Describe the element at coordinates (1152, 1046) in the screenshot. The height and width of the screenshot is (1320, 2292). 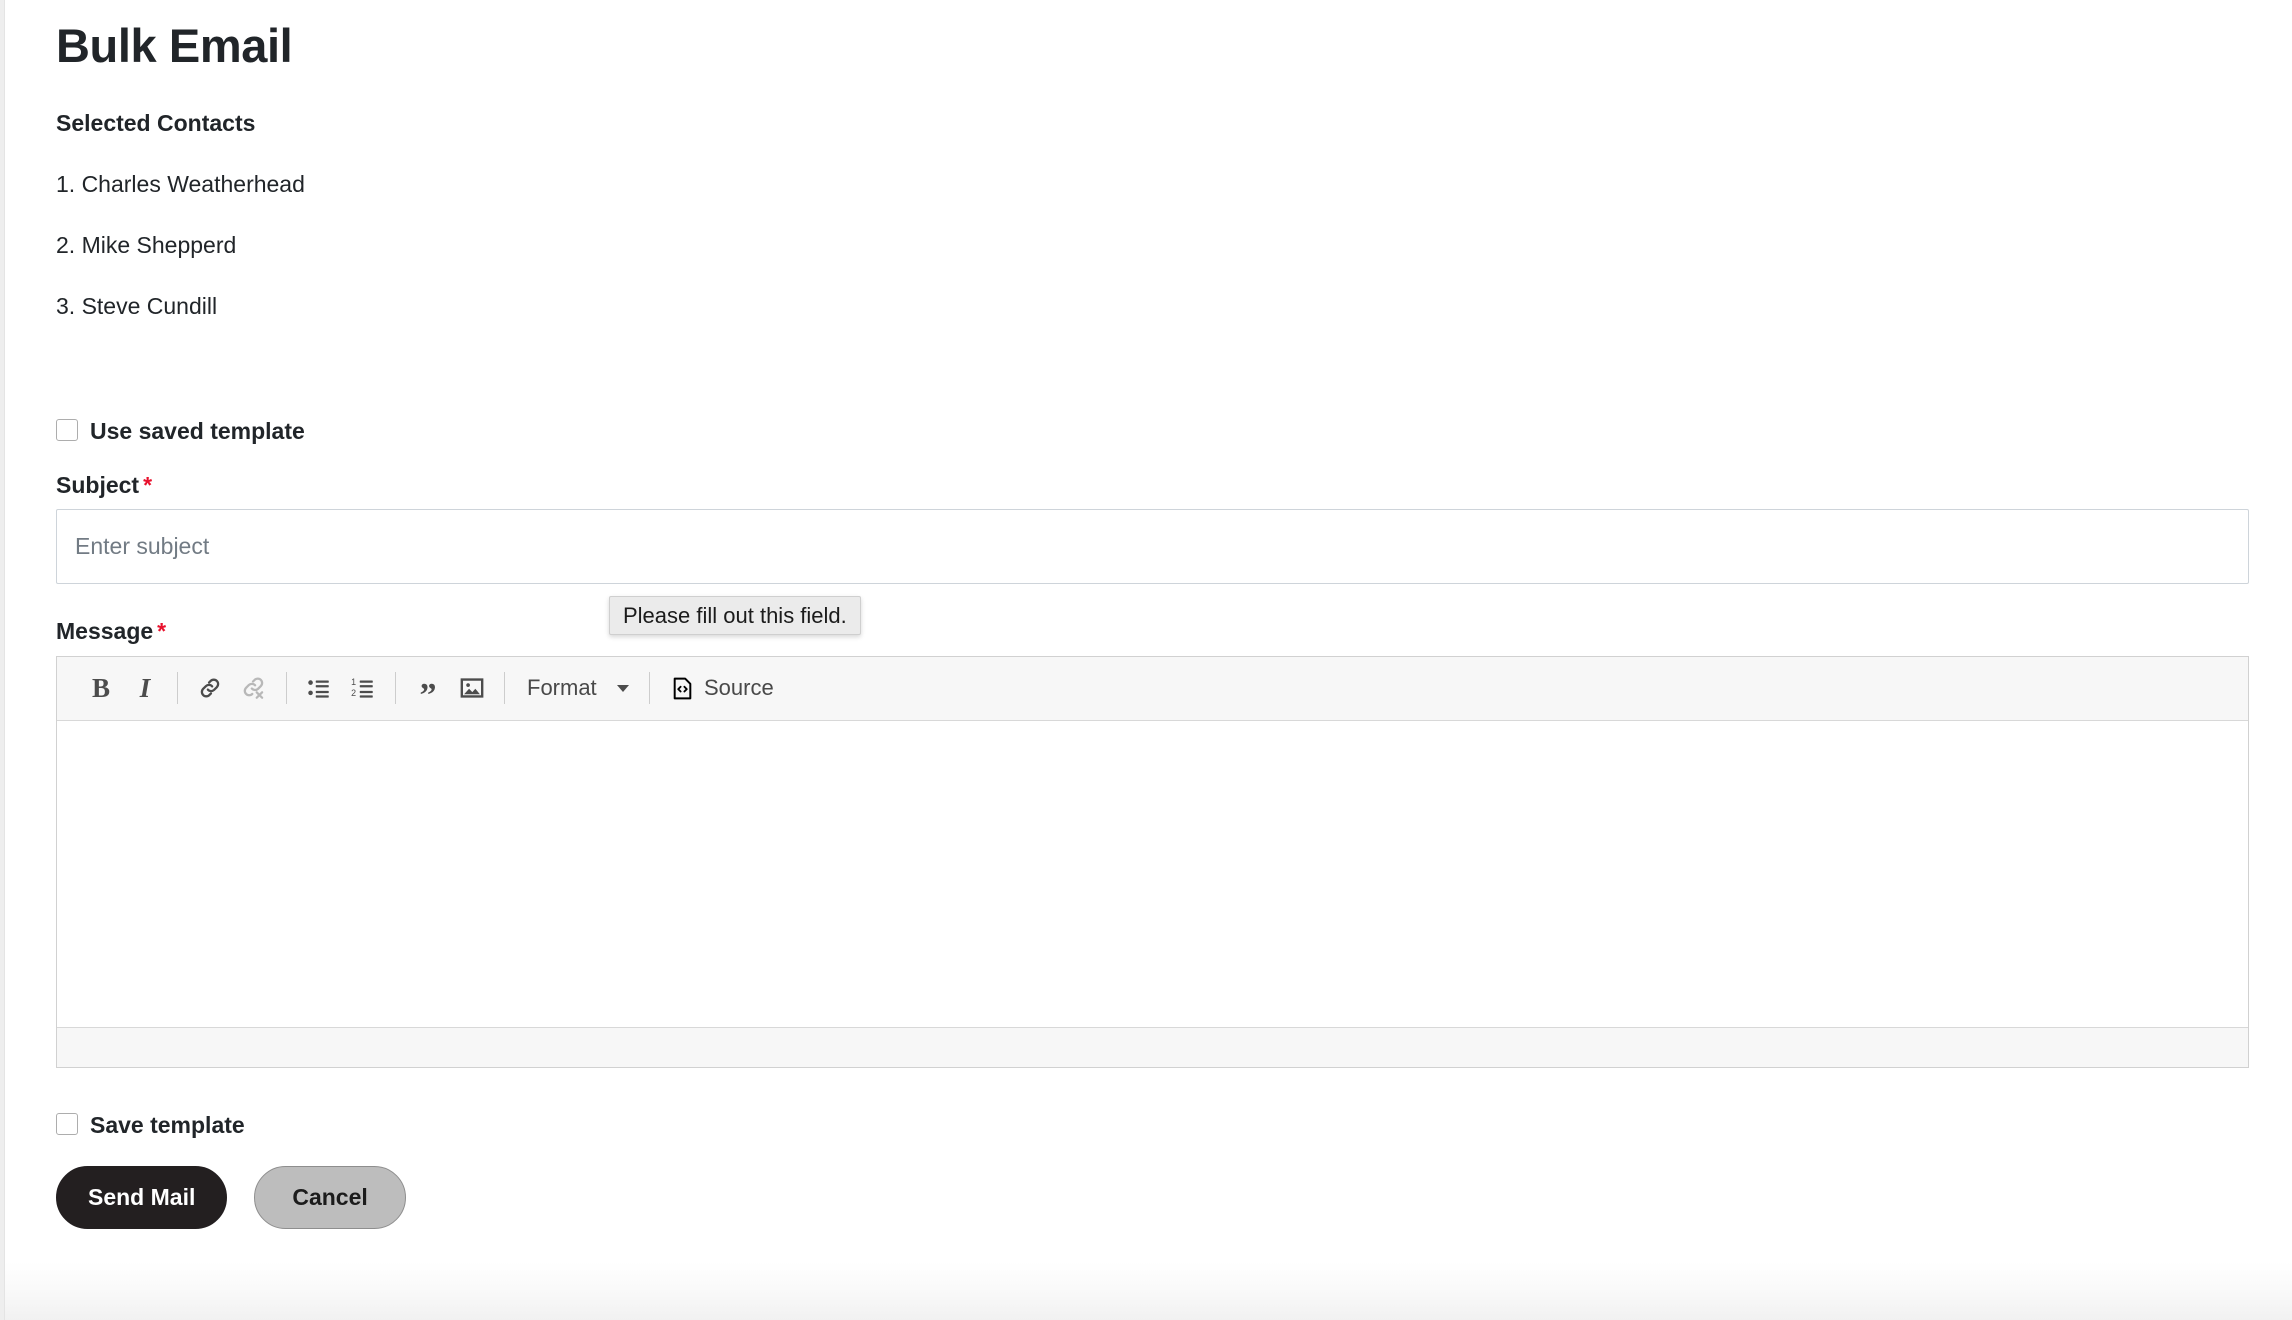
I see `editor-status-bar` at that location.